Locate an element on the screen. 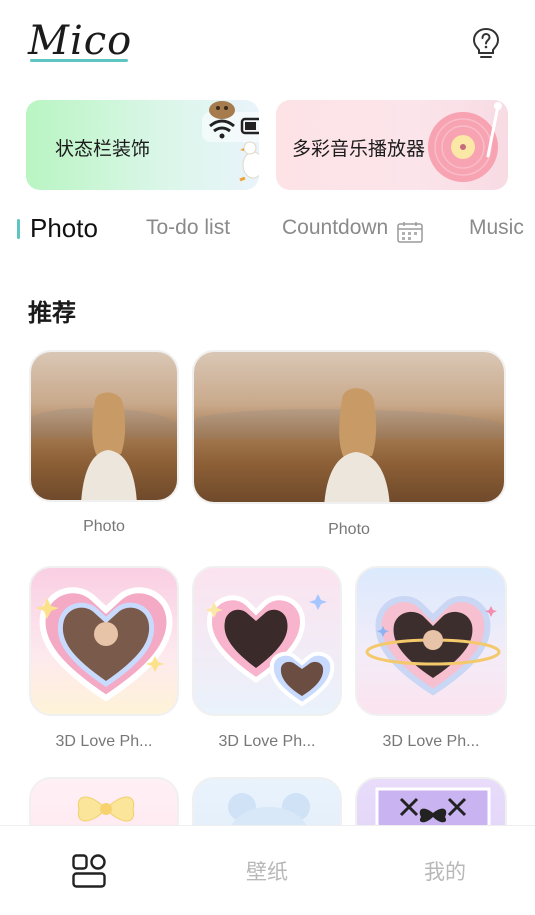 This screenshot has height=915, width=535. app-logo: Mico is located at coordinates (80, 41).